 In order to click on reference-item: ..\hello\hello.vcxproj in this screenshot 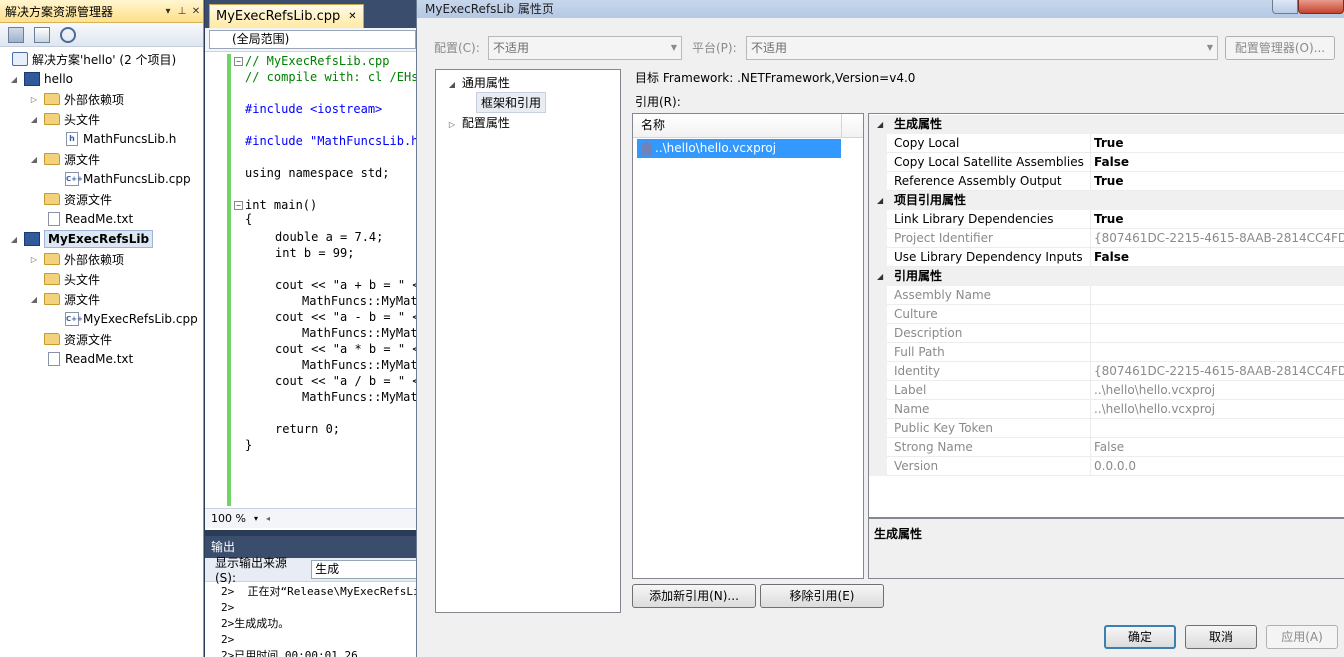, I will do `click(739, 148)`.